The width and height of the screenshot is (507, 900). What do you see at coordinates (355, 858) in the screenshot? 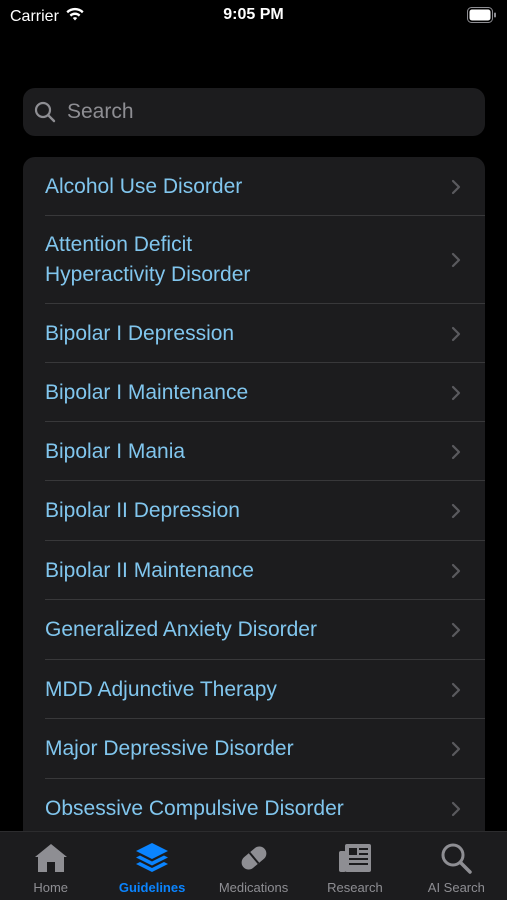
I see `newspaper-icon` at bounding box center [355, 858].